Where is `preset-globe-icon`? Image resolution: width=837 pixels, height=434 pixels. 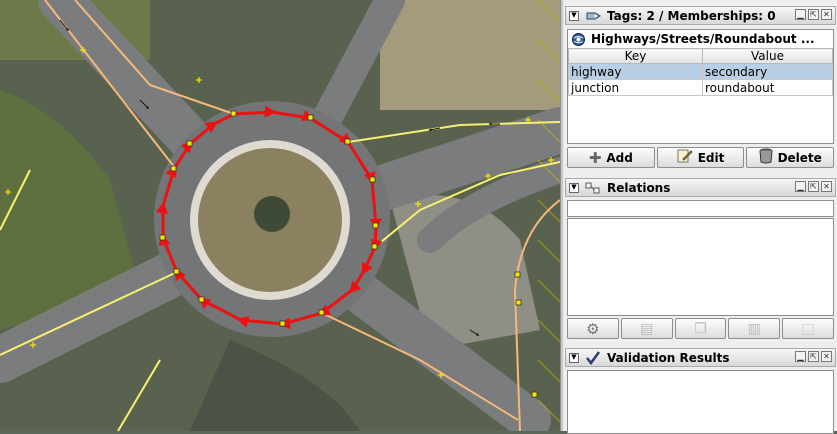
preset-globe-icon is located at coordinates (578, 39).